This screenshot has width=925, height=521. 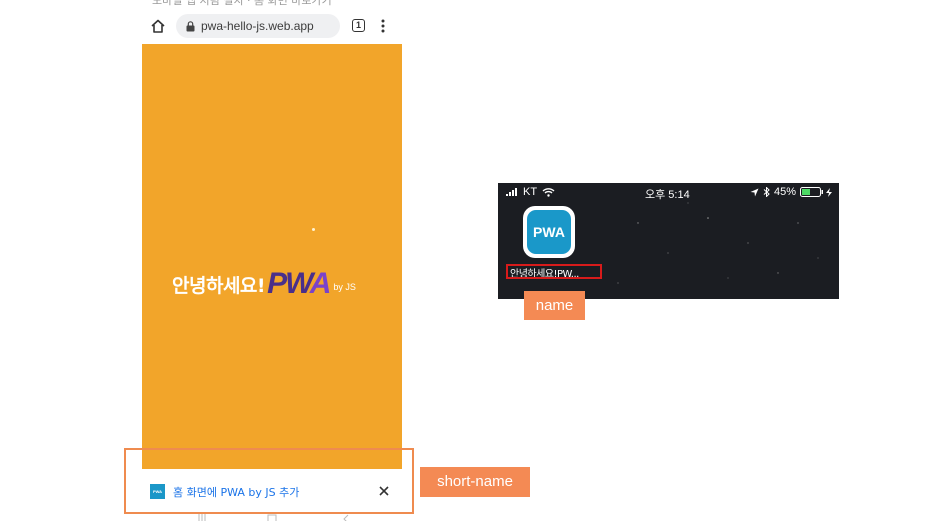 I want to click on location-icon, so click(x=754, y=192).